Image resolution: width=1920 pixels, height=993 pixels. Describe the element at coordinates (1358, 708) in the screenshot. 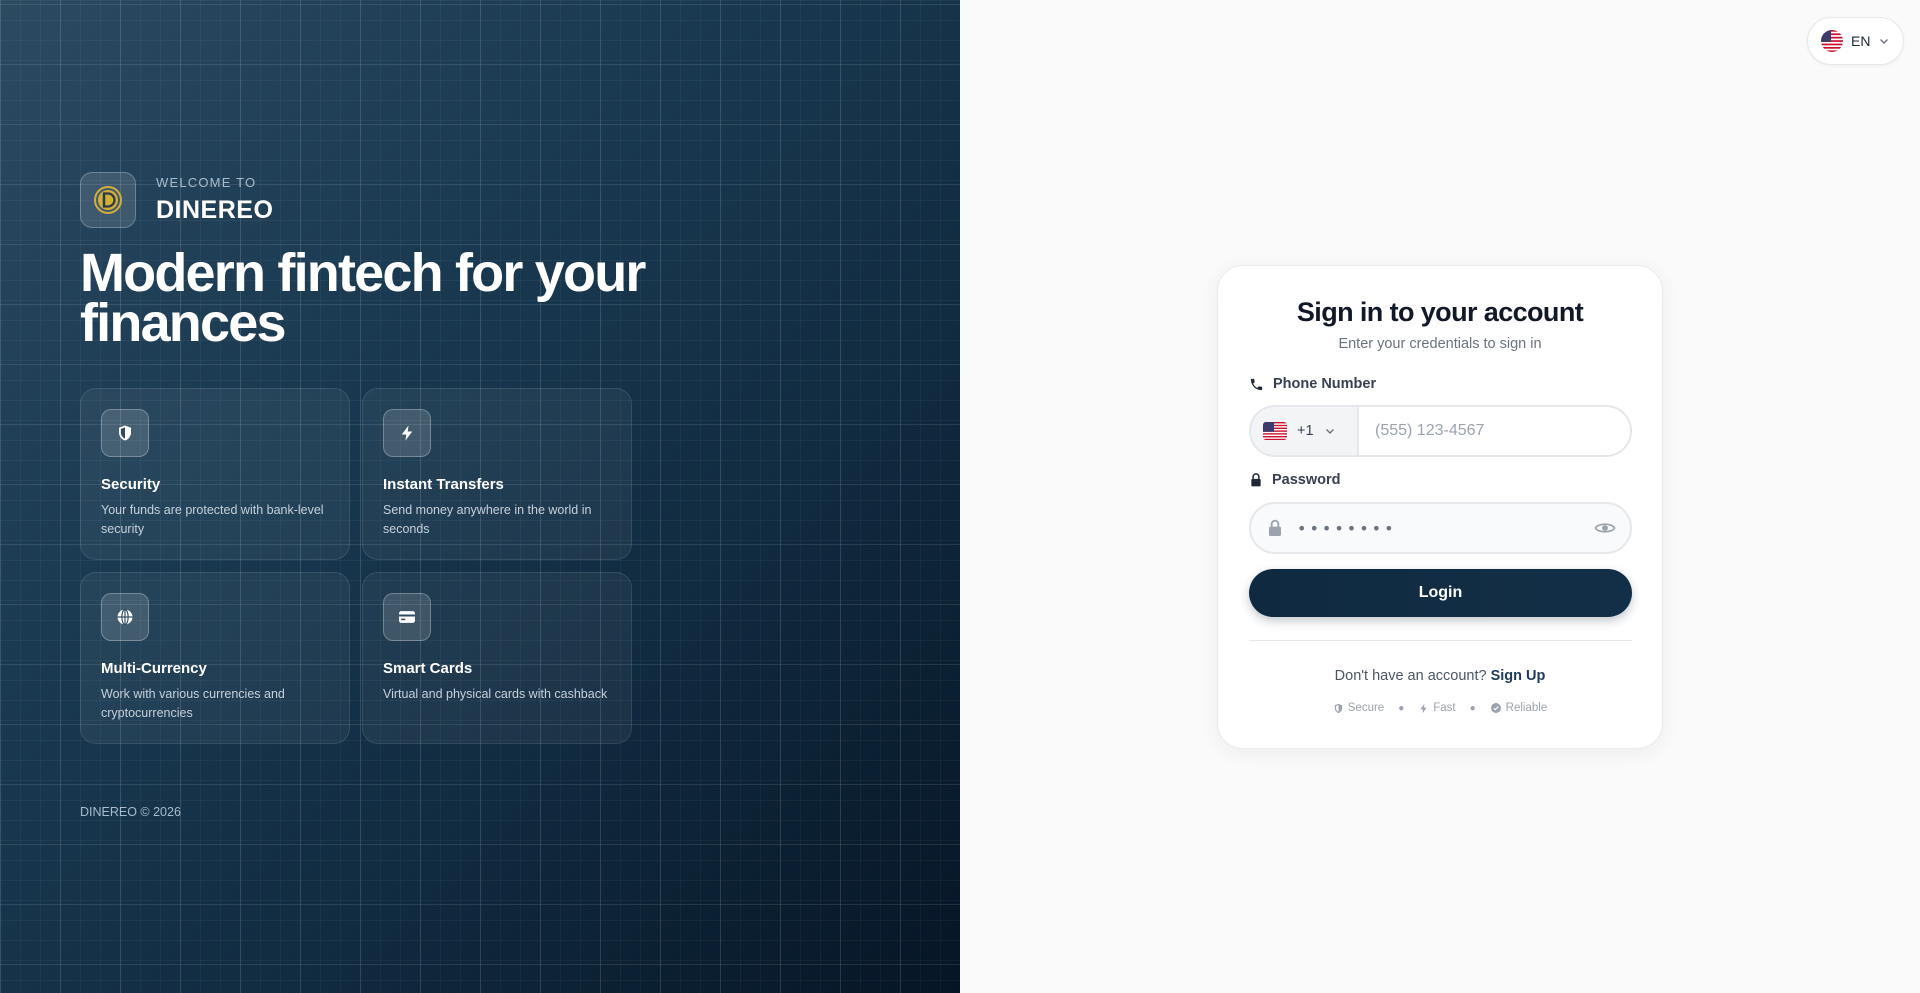

I see `trust-secure: Secure` at that location.